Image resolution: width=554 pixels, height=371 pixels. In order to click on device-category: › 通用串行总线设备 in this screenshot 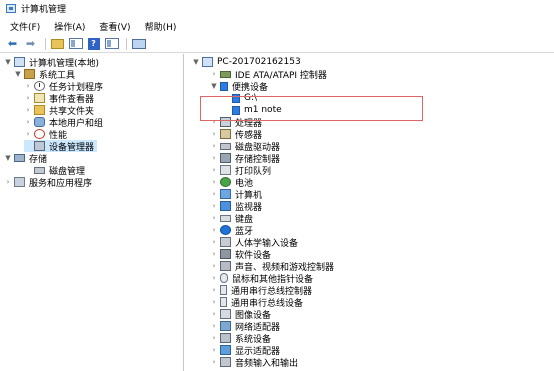, I will do `click(256, 302)`.